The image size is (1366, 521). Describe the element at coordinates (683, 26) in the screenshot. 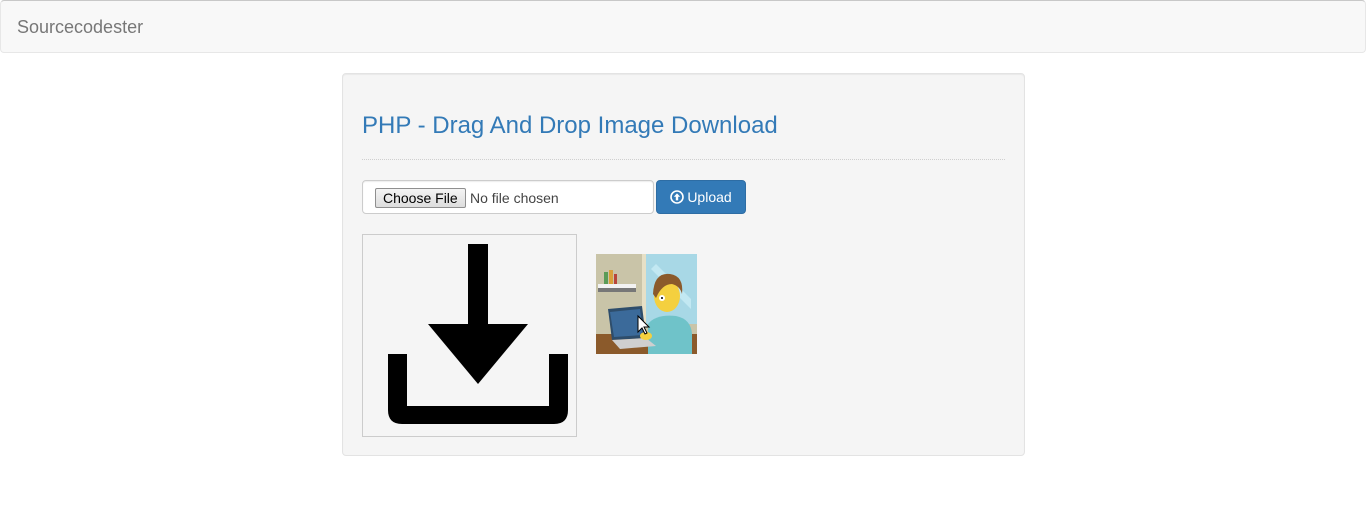

I see `navbar: Sourcecodester` at that location.